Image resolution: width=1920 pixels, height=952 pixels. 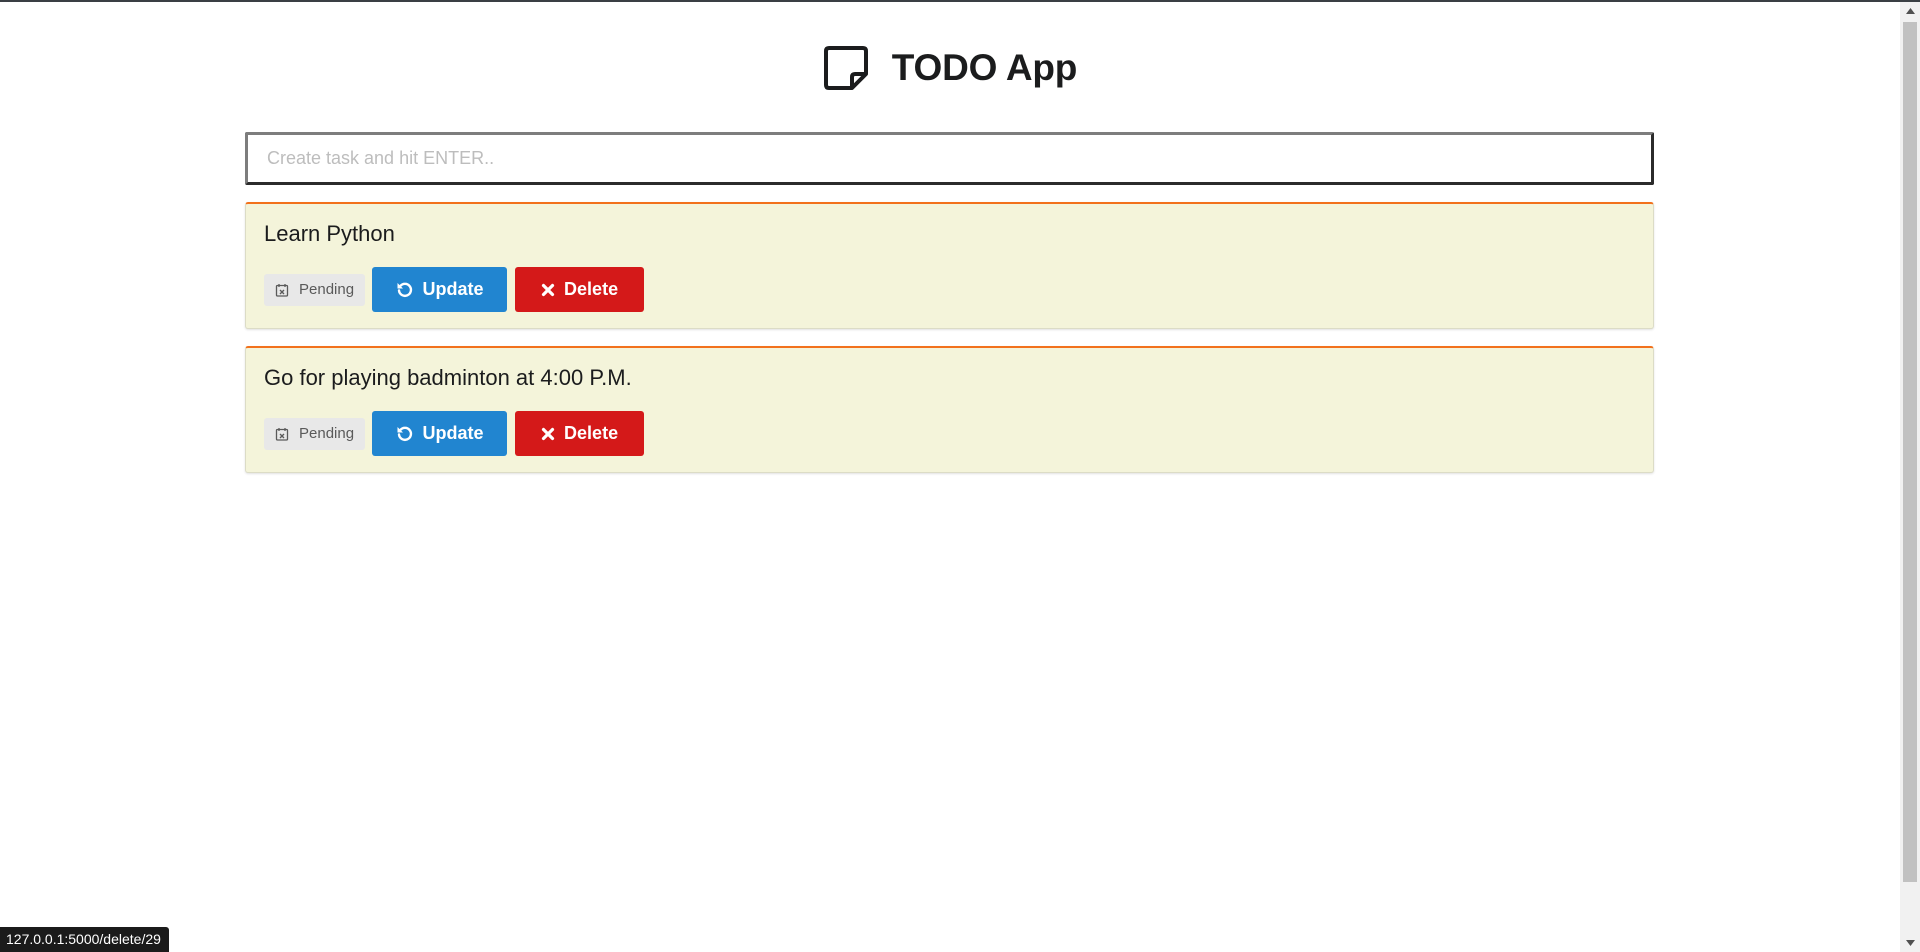 I want to click on vertical-scrollbar, so click(x=1910, y=477).